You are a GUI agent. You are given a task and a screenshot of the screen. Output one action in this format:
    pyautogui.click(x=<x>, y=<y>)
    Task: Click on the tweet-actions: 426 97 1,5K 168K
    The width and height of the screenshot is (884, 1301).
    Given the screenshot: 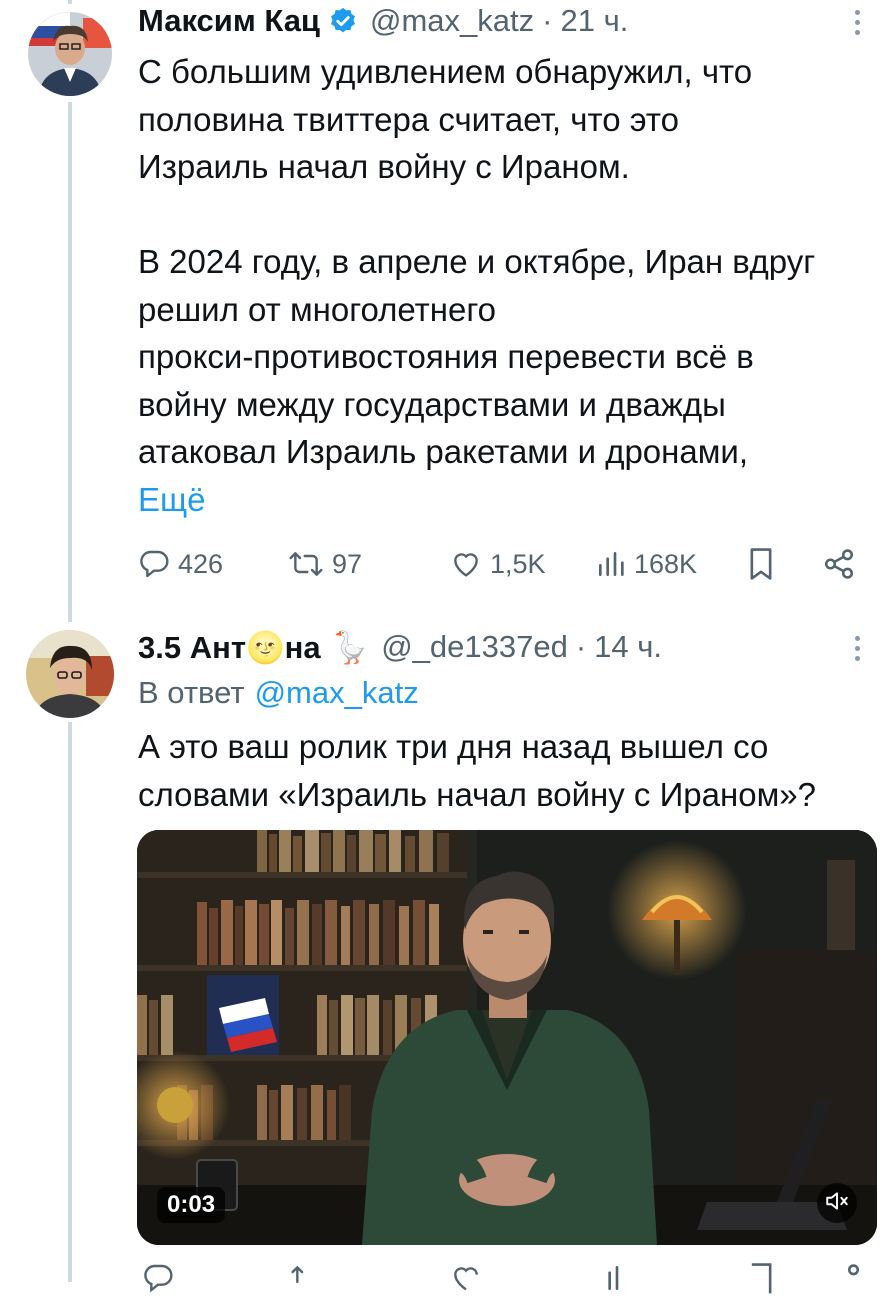 What is the action you would take?
    pyautogui.click(x=498, y=564)
    